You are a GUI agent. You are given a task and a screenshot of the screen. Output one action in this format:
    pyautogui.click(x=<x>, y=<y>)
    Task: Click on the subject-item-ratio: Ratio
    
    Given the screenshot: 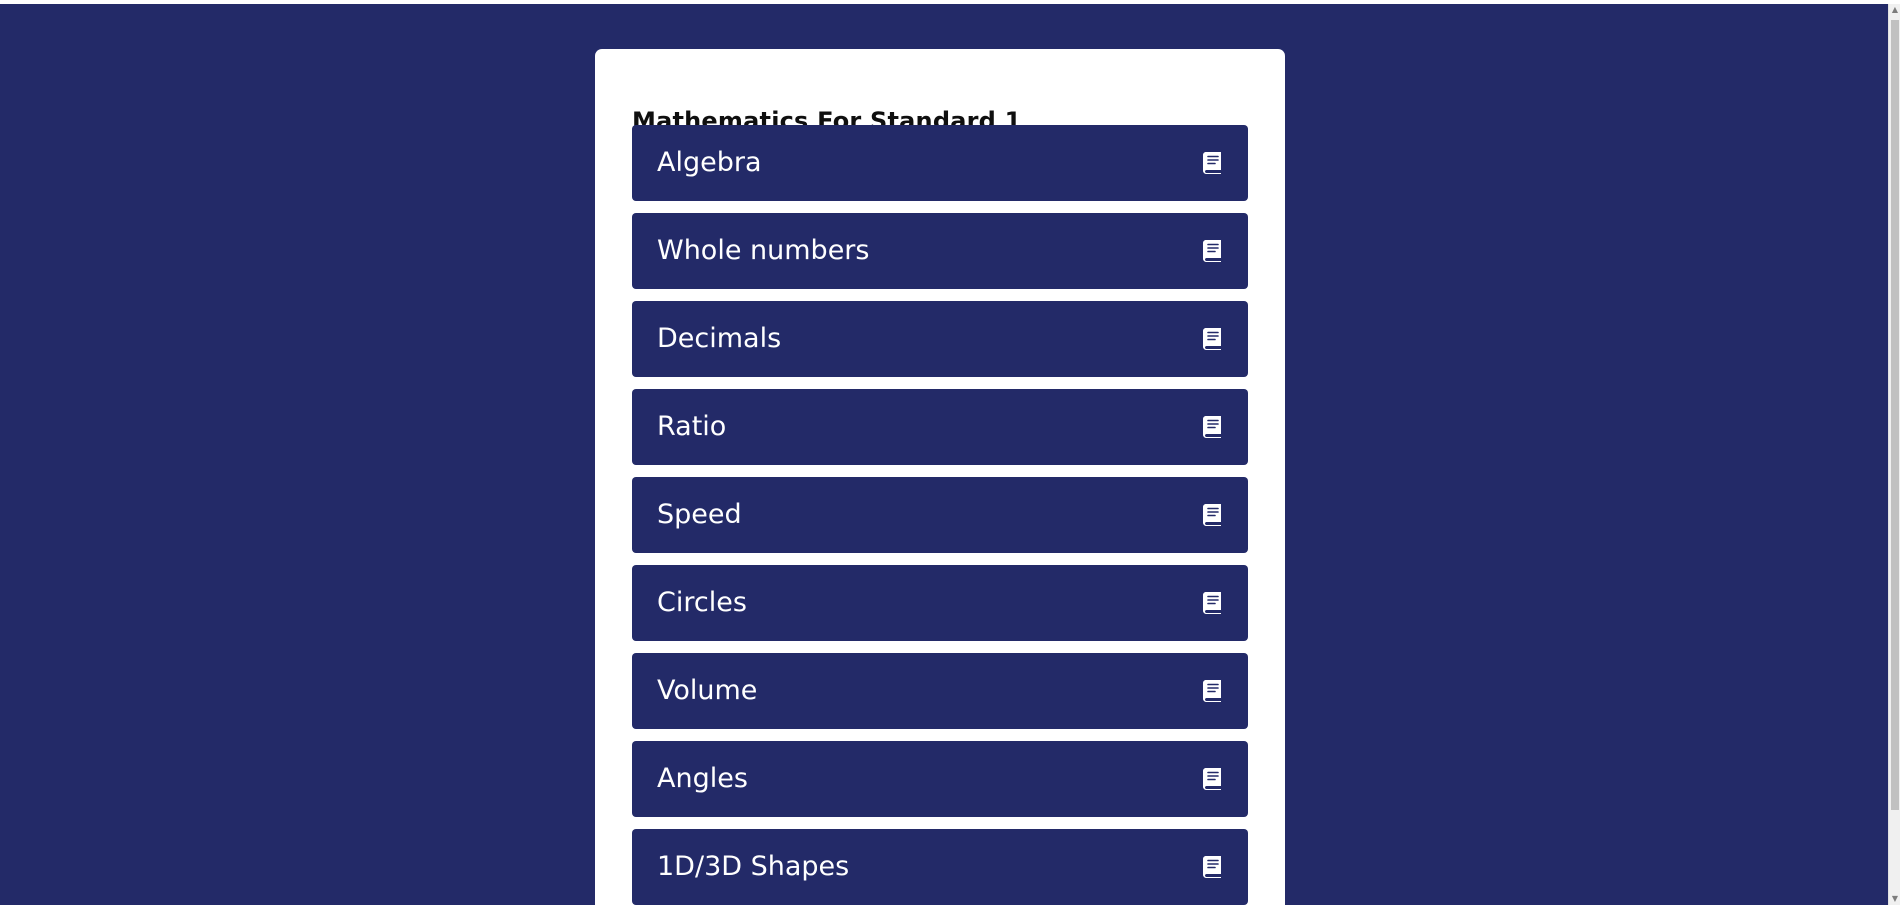 What is the action you would take?
    pyautogui.click(x=940, y=427)
    